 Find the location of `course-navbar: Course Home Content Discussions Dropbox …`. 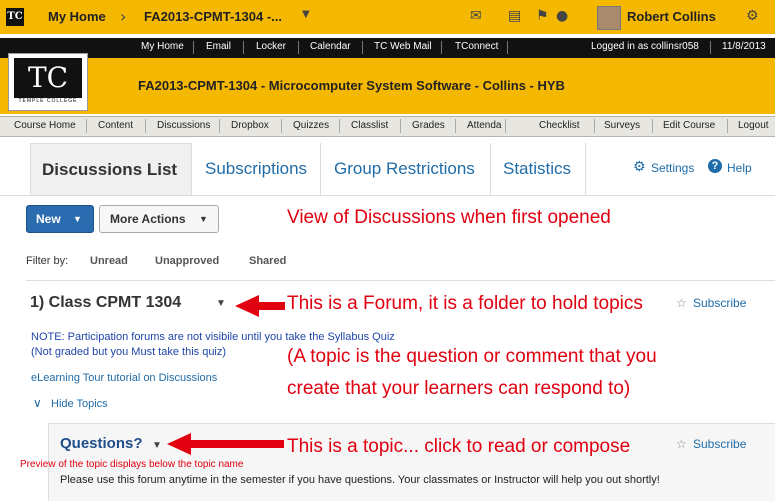

course-navbar: Course Home Content Discussions Dropbox … is located at coordinates (387, 126).